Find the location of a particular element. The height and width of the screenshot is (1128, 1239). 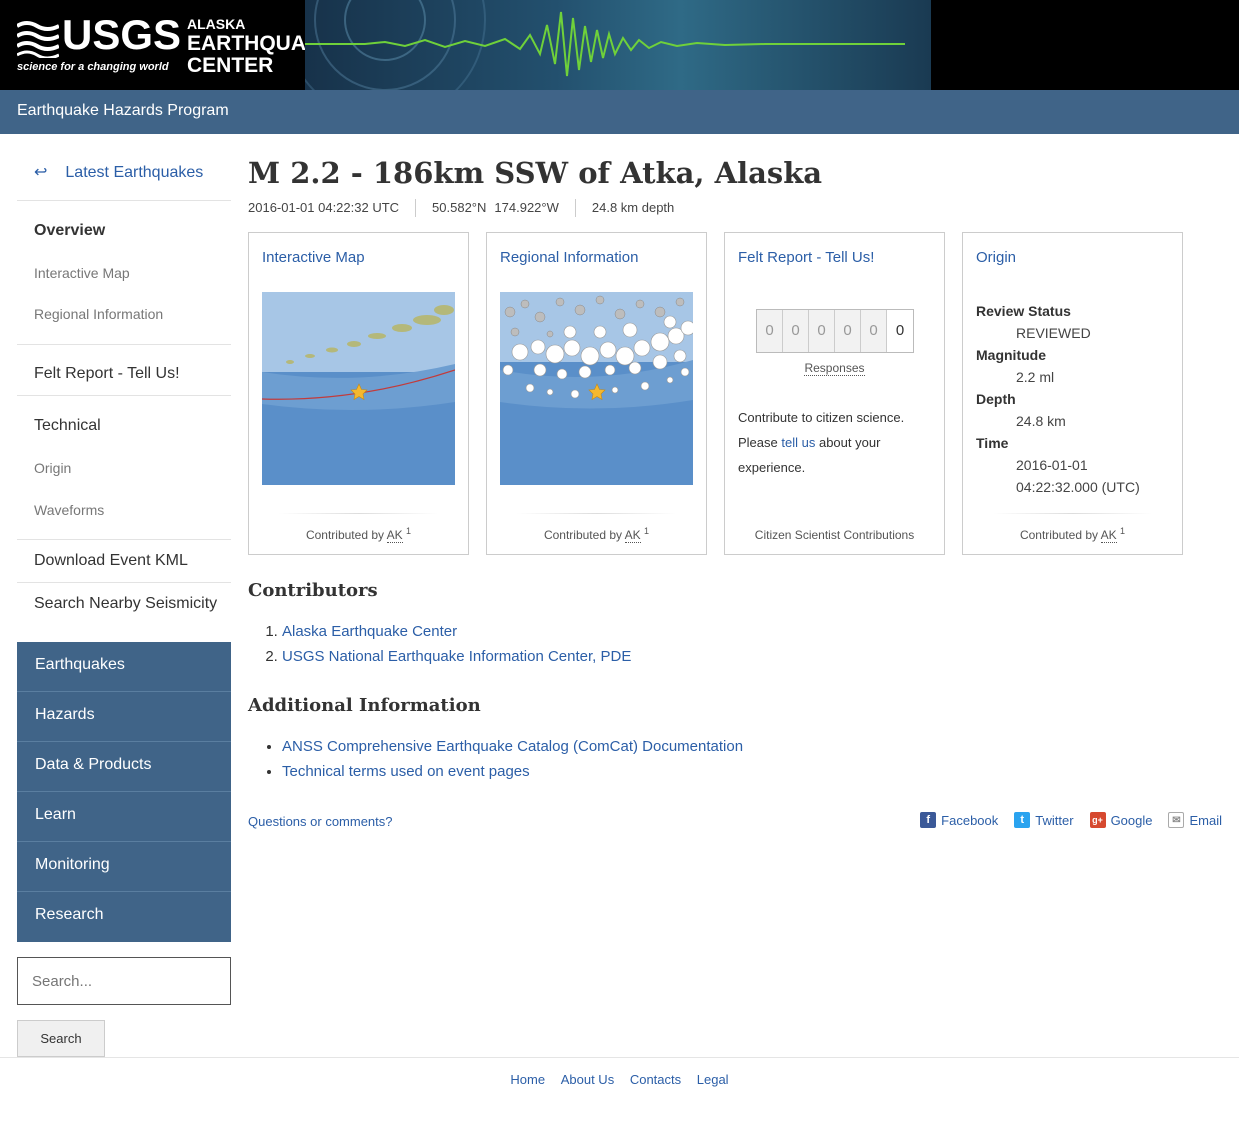

questions-link: Questions or comments? is located at coordinates (320, 821).